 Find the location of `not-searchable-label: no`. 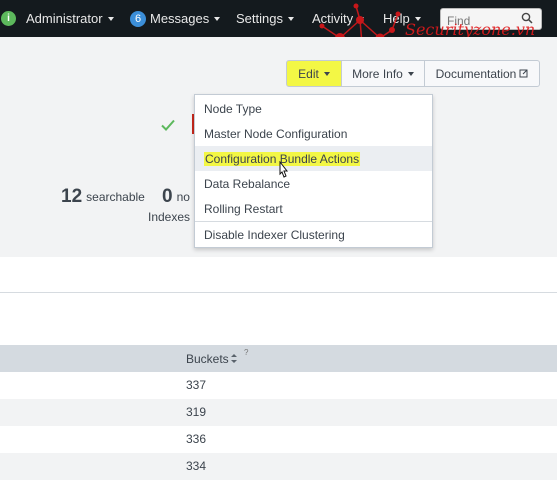

not-searchable-label: no is located at coordinates (183, 197).